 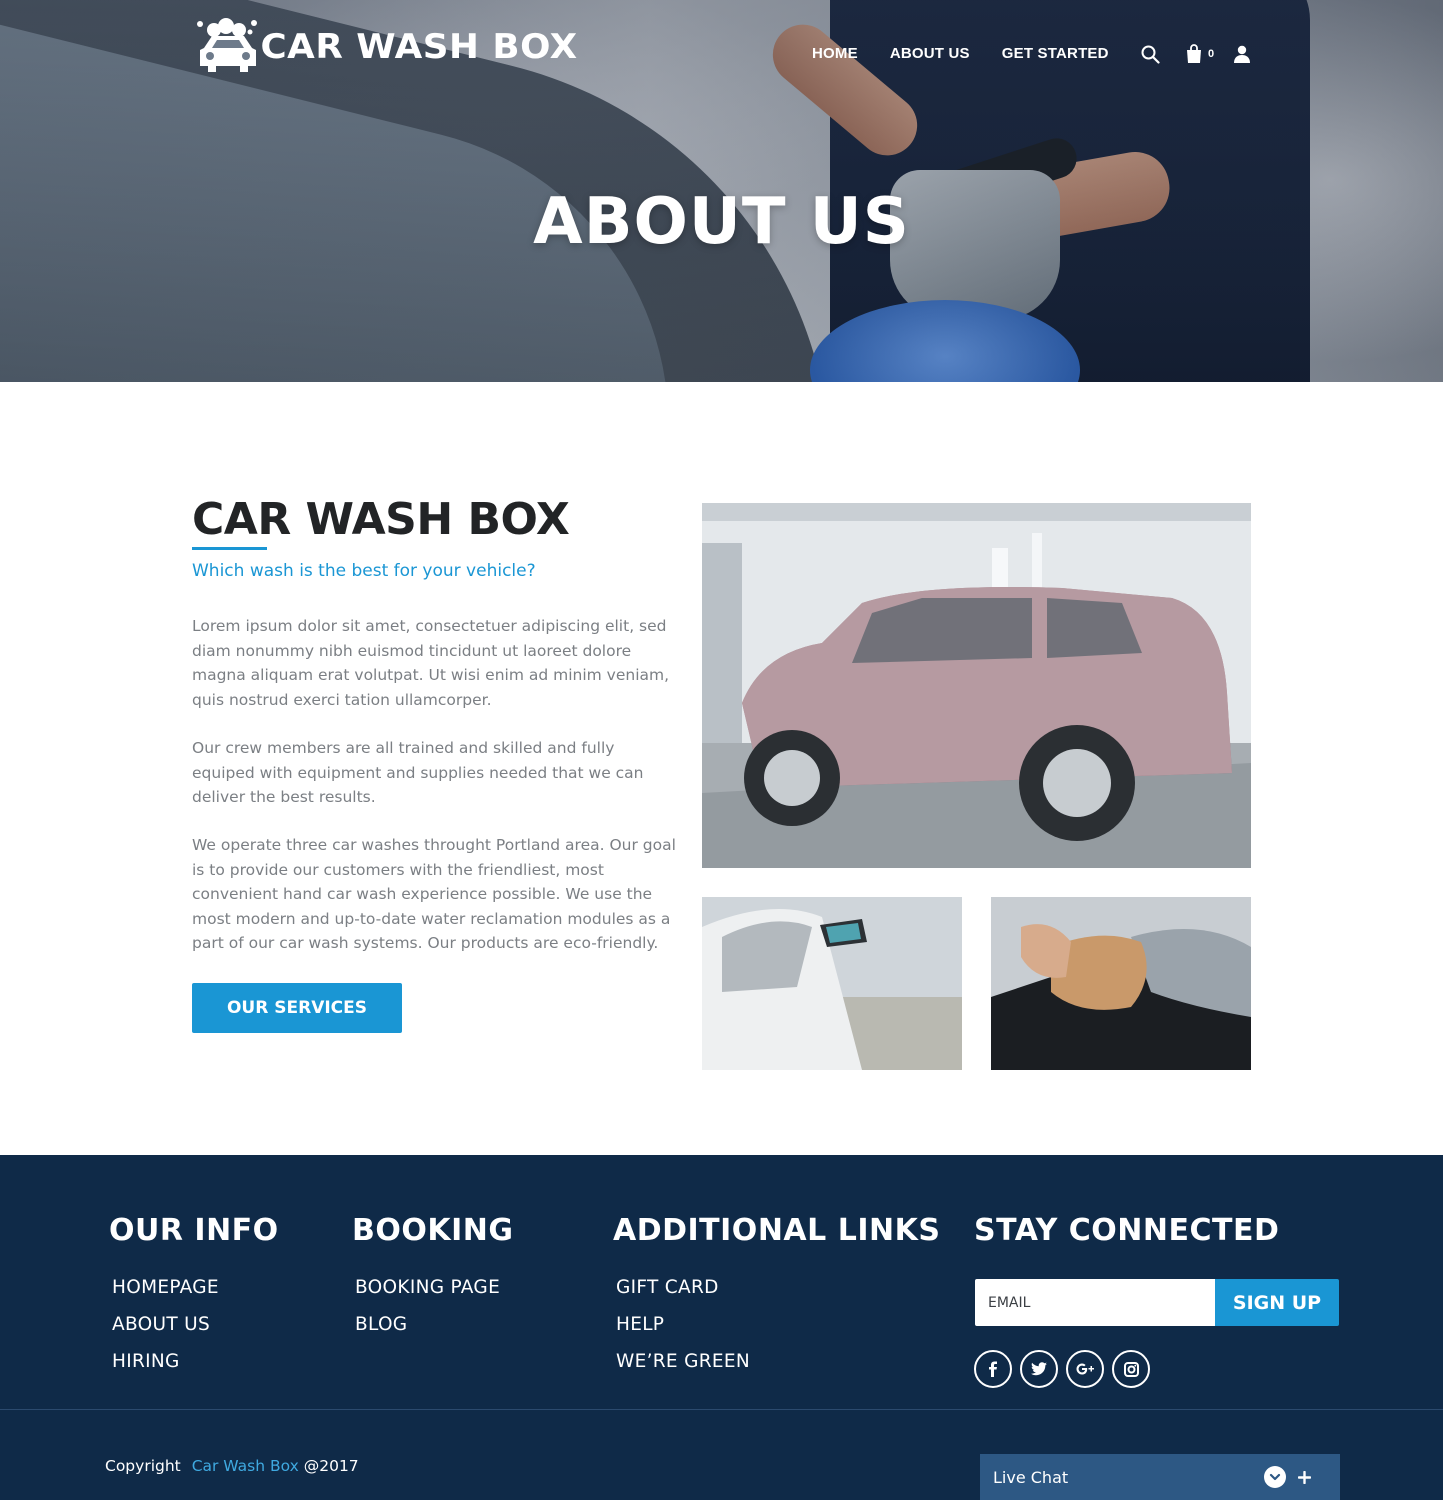 What do you see at coordinates (427, 1287) in the screenshot?
I see `footer-link-booking-page: BOOKING PAGE` at bounding box center [427, 1287].